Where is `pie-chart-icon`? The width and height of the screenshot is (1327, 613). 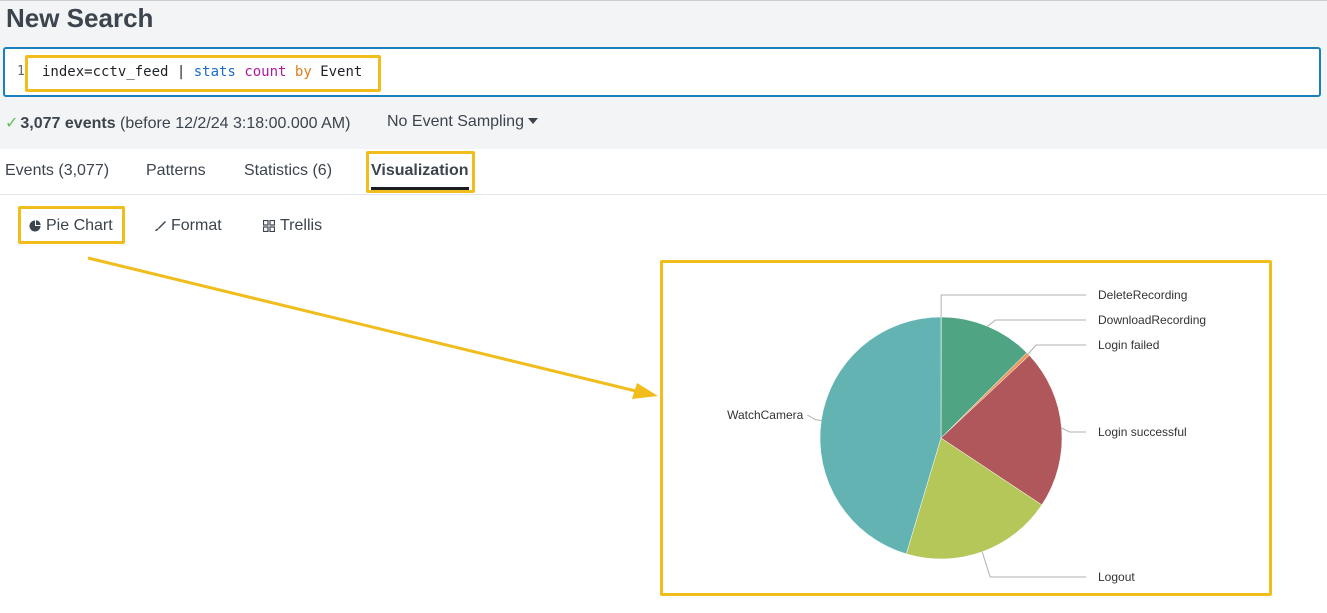
pie-chart-icon is located at coordinates (35, 226).